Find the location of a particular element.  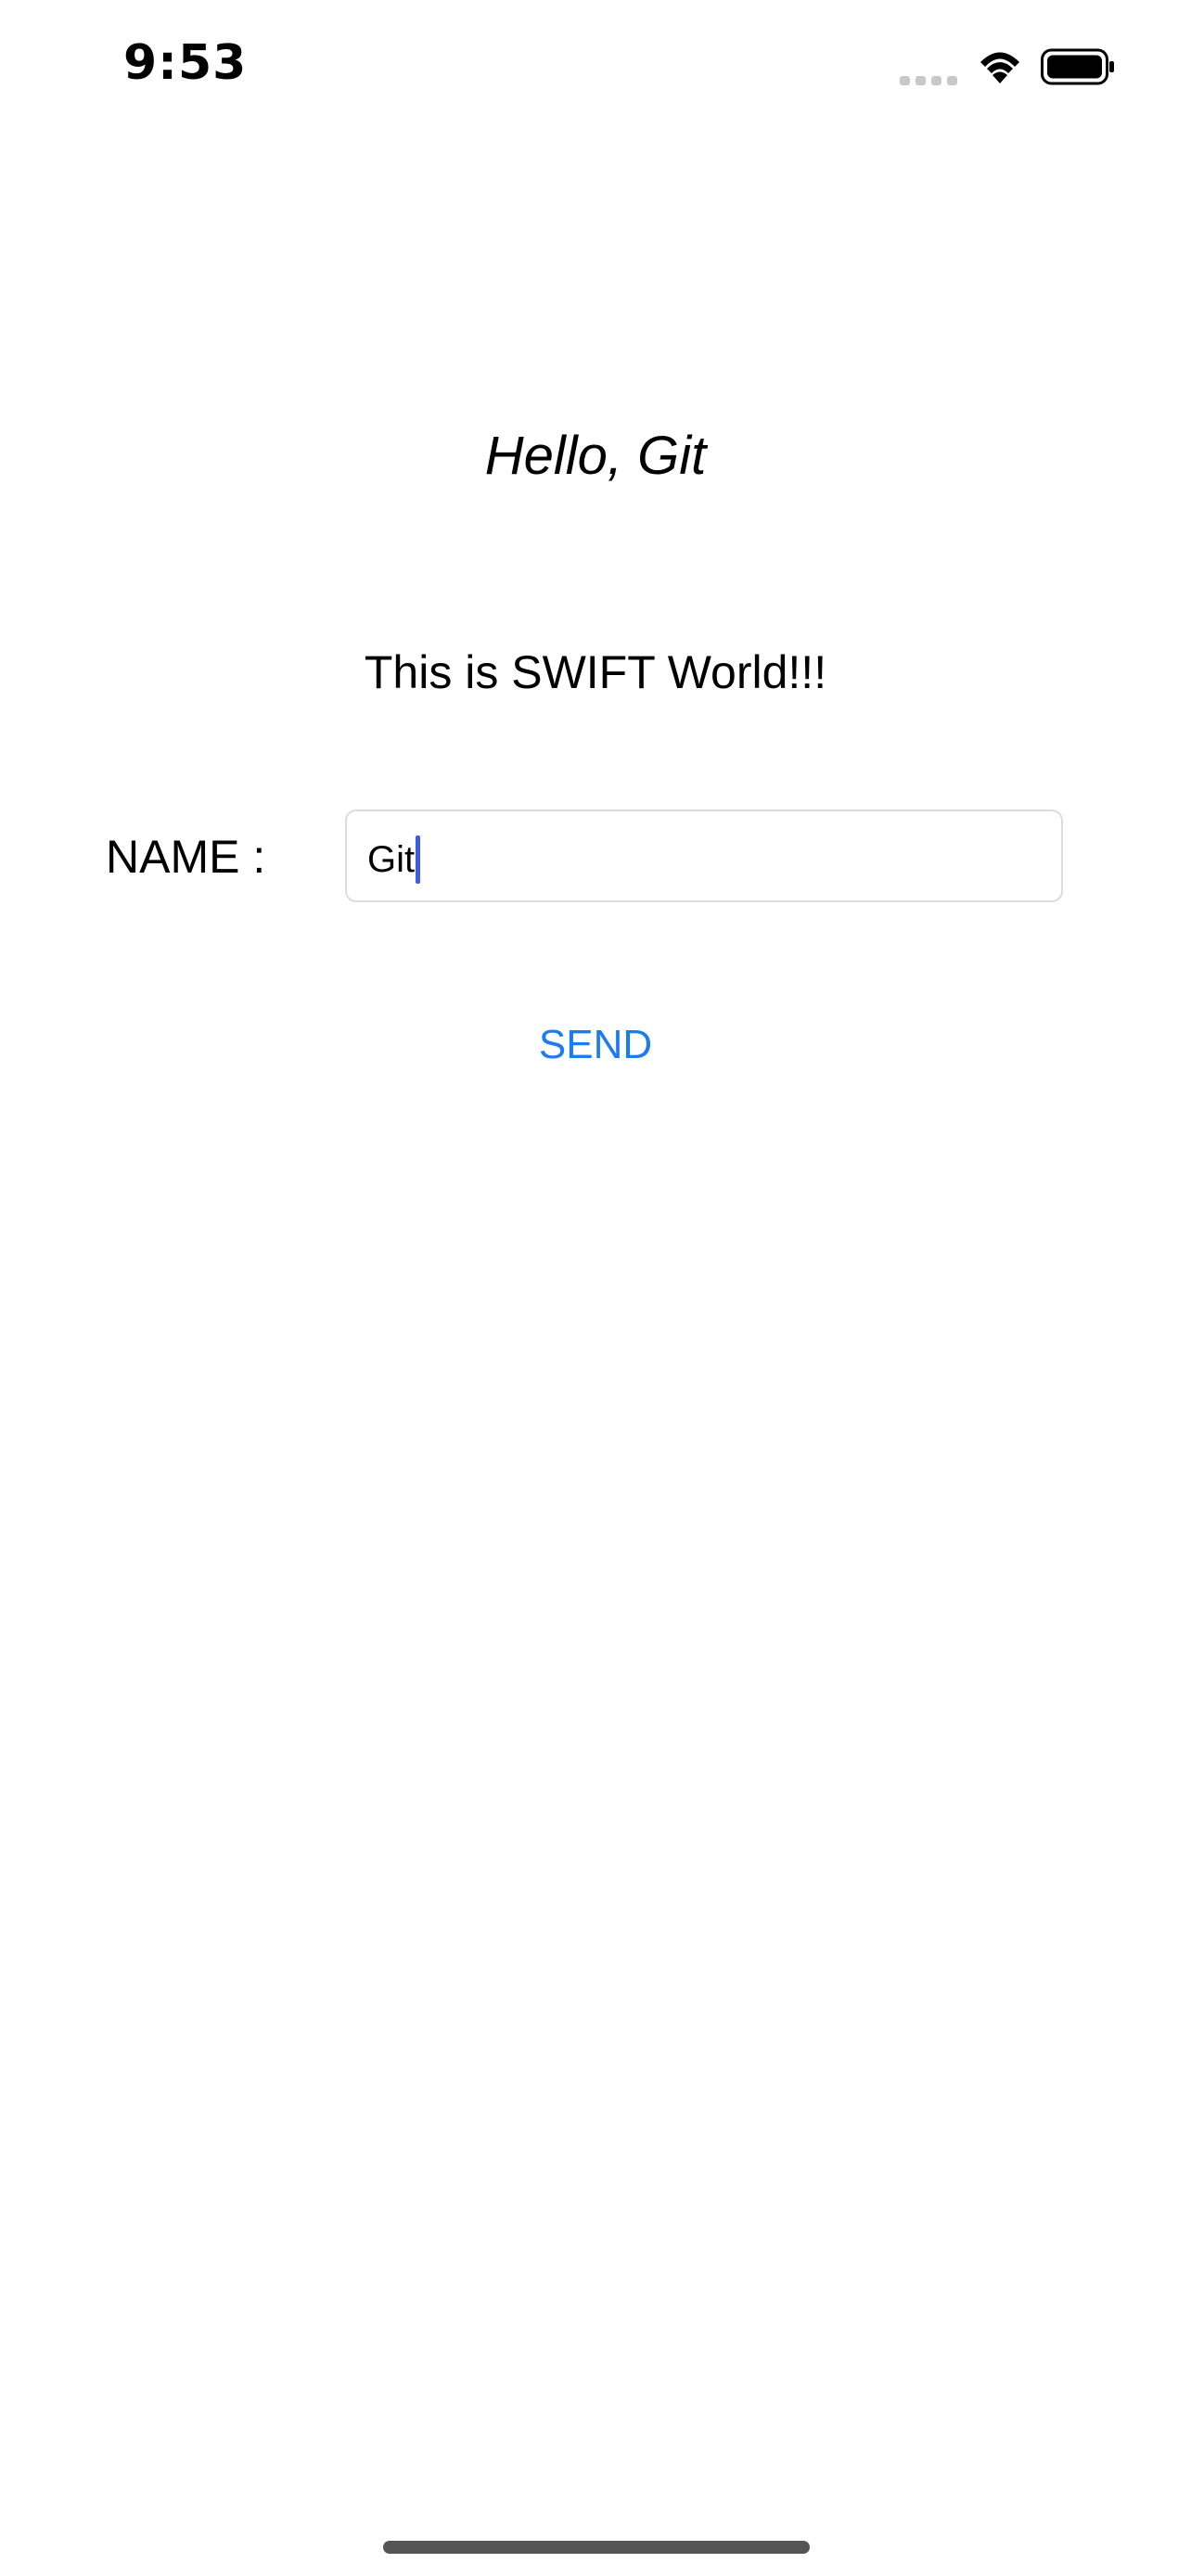

name-input-value: Git is located at coordinates (394, 860).